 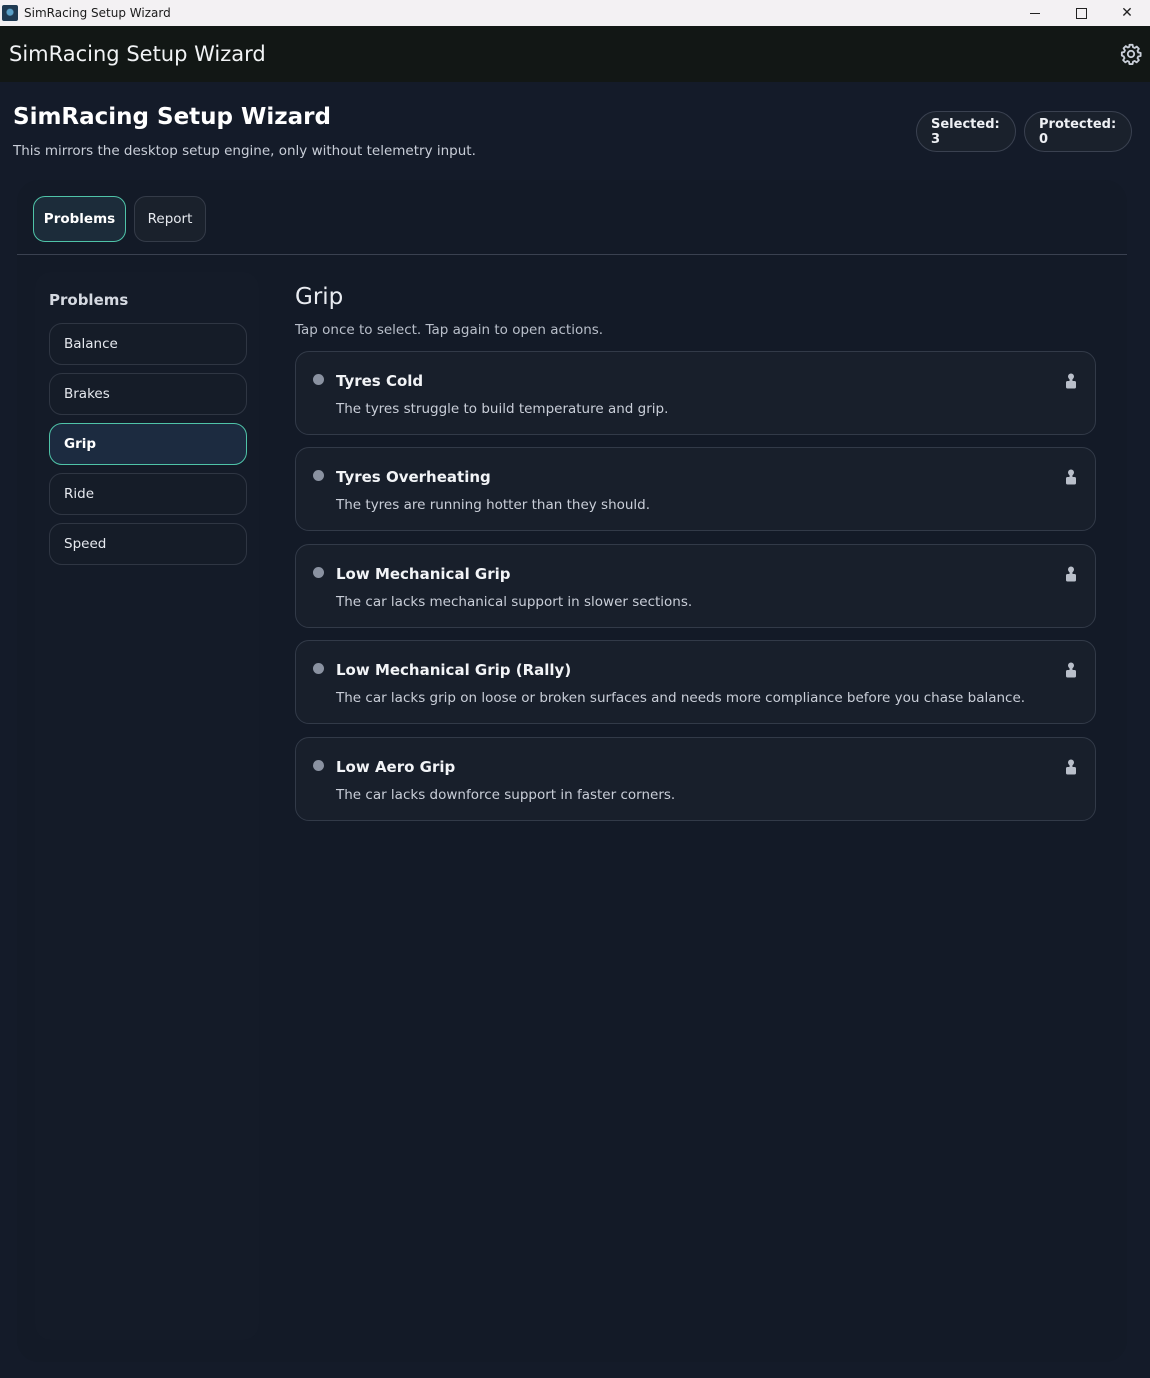 What do you see at coordinates (1127, 13) in the screenshot?
I see `close-button: ✕` at bounding box center [1127, 13].